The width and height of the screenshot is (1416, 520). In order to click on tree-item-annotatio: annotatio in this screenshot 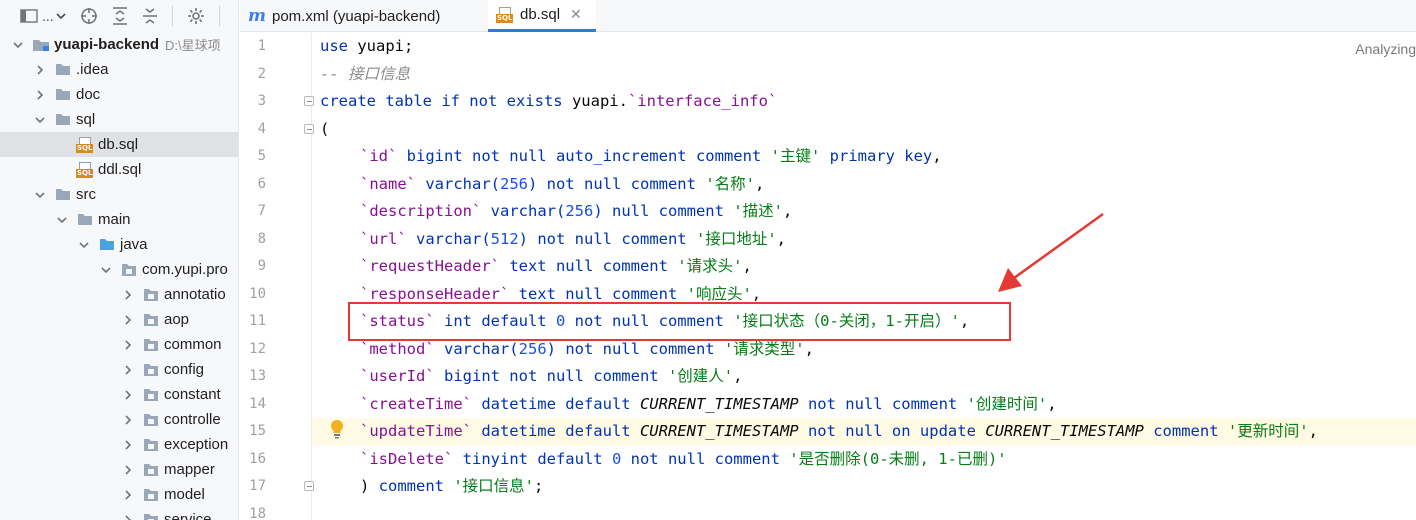, I will do `click(119, 294)`.